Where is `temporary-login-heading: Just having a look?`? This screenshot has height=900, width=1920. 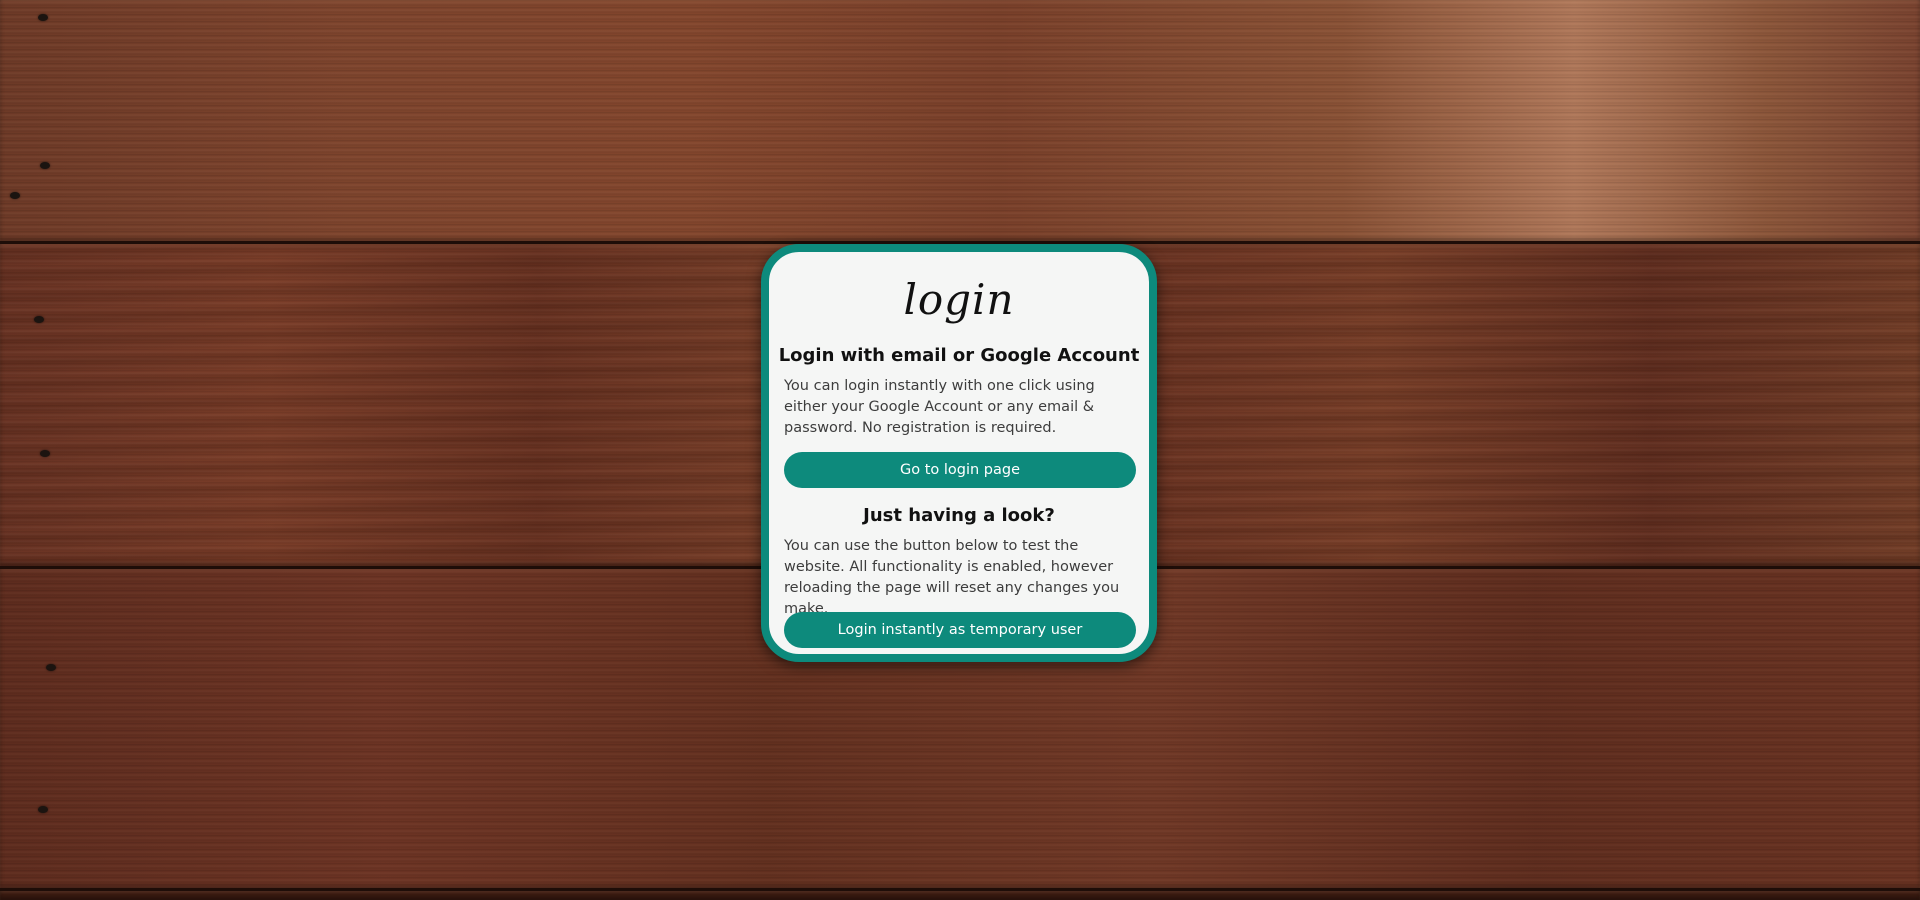
temporary-login-heading: Just having a look? is located at coordinates (959, 515).